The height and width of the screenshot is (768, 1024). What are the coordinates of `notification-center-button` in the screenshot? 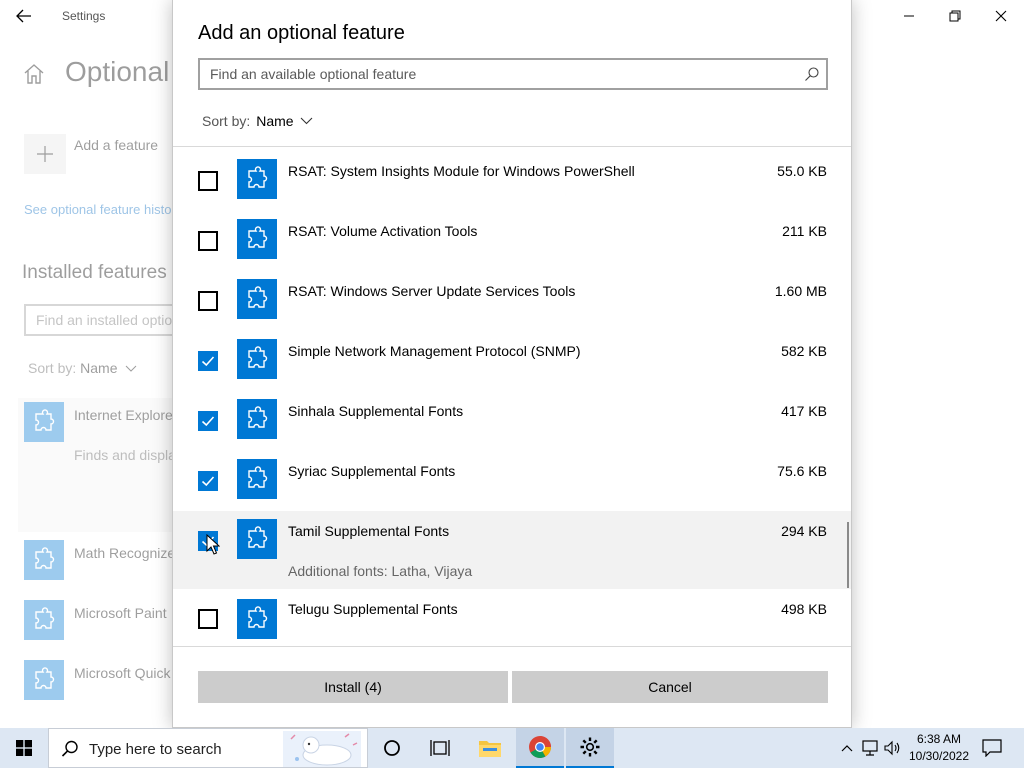 It's located at (992, 748).